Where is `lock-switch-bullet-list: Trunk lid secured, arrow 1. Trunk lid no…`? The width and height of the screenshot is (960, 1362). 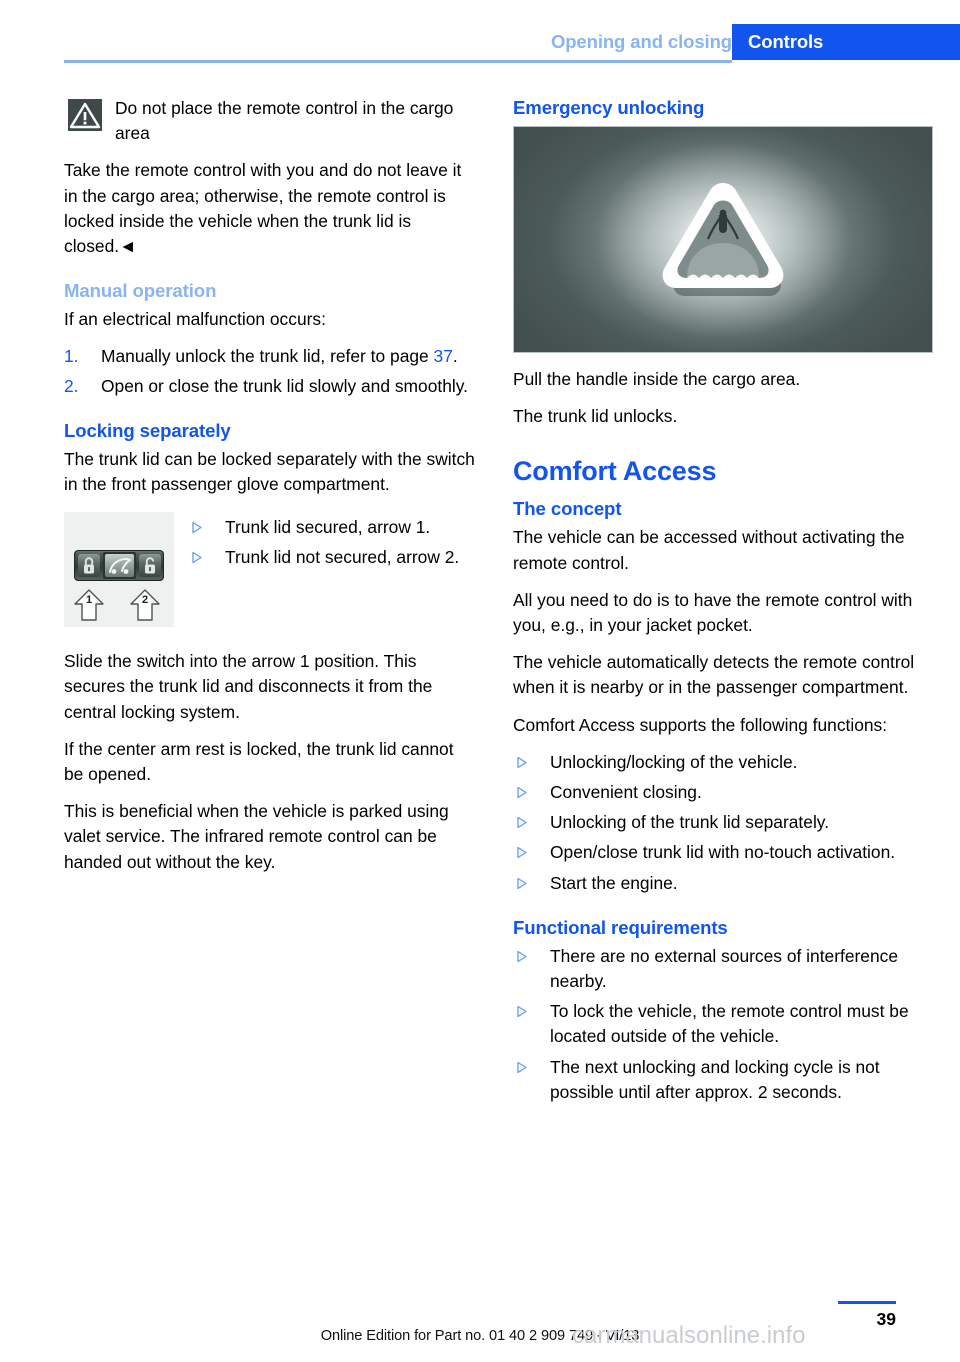
lock-switch-bullet-list: Trunk lid secured, arrow 1. Trunk lid no… is located at coordinates (332, 539).